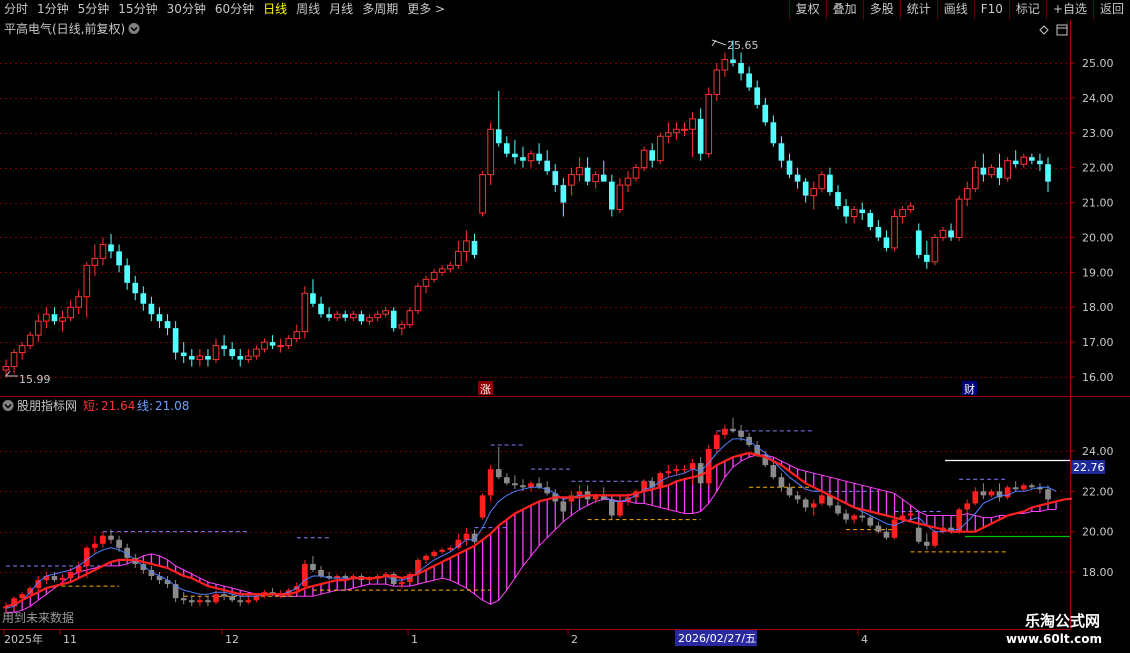 The image size is (1130, 653). Describe the element at coordinates (380, 10) in the screenshot. I see `period-tab-9: 多周期` at that location.